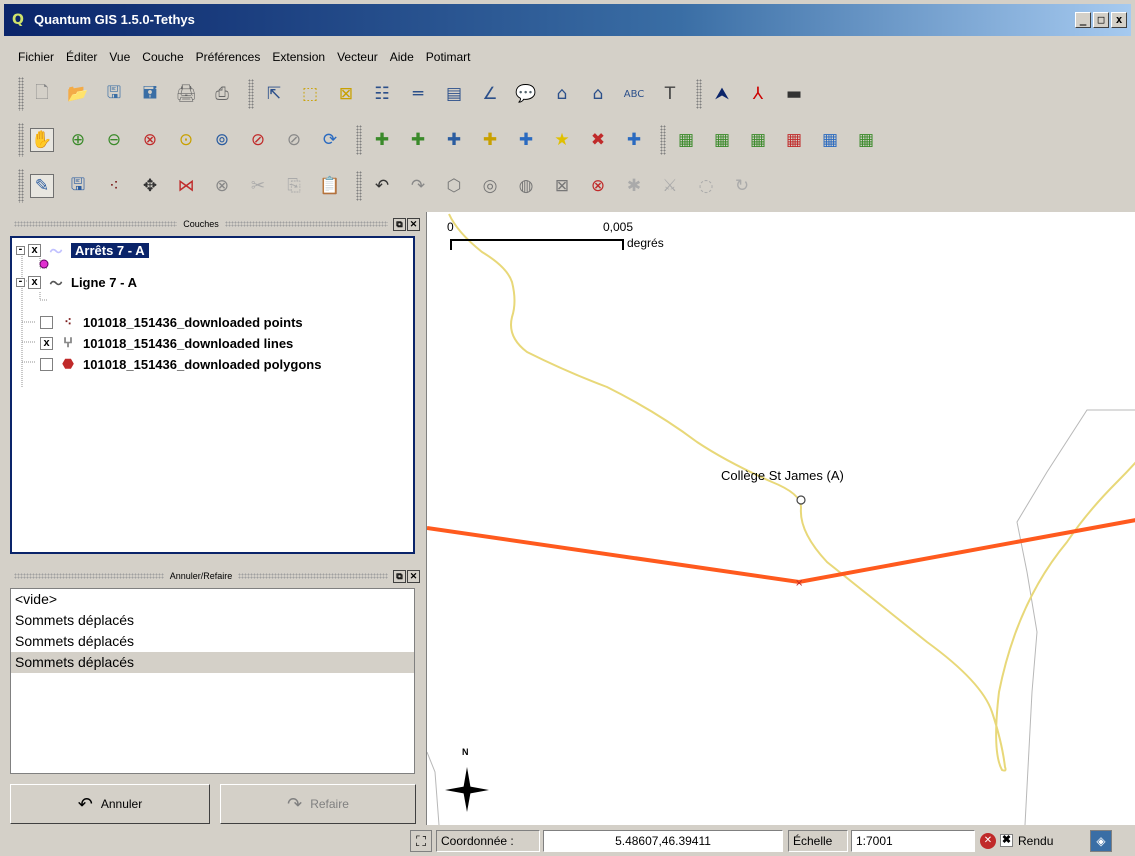 This screenshot has height=856, width=1135. I want to click on north-arrow-icon: ⮝, so click(722, 94).